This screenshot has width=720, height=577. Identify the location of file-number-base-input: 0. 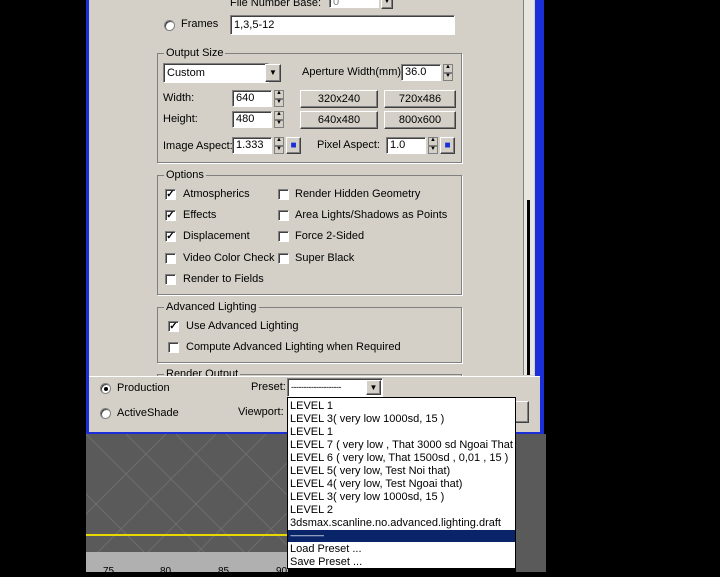
(354, 4).